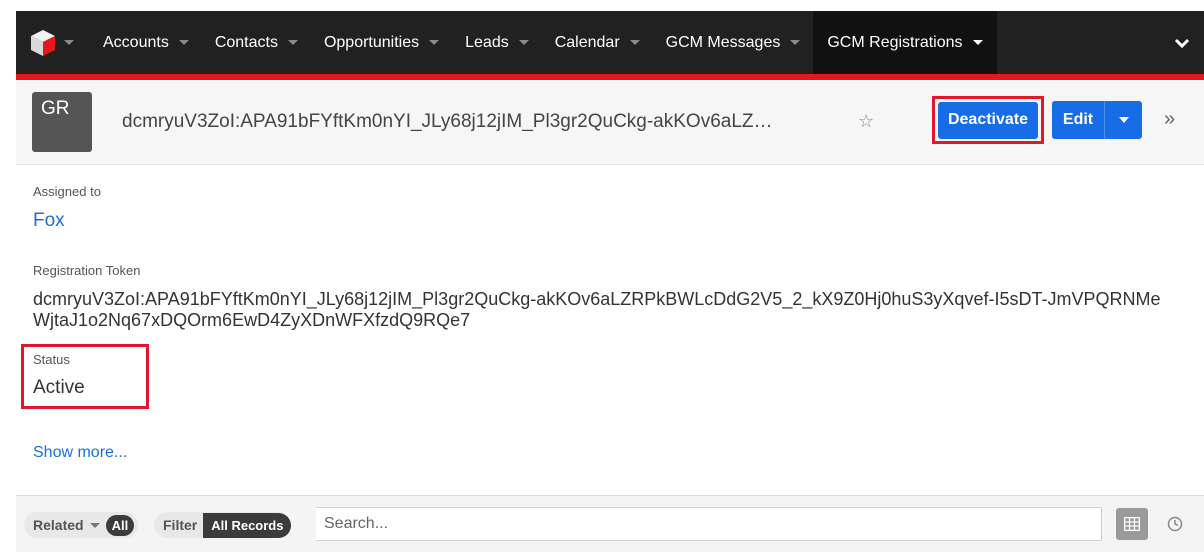  Describe the element at coordinates (136, 42) in the screenshot. I see `nav-item-label: Accounts` at that location.